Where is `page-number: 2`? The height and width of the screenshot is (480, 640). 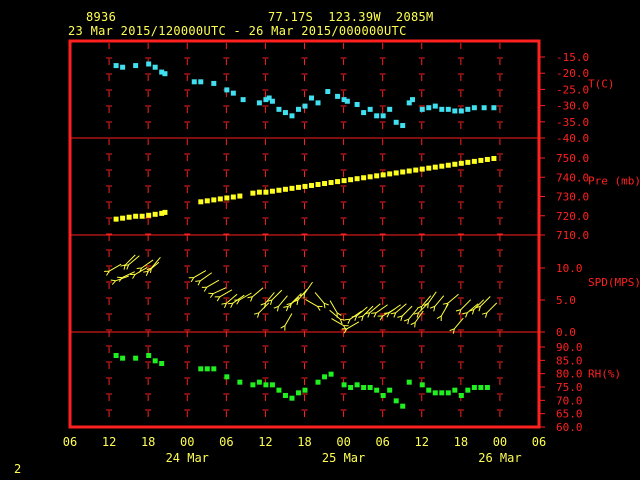
page-number: 2 is located at coordinates (18, 469).